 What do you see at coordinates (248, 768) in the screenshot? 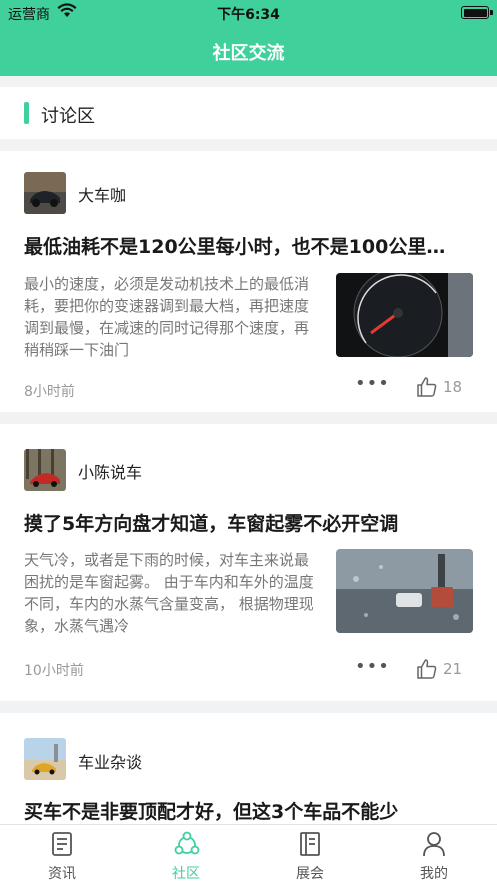
I see `post-card: 车业杂谈 买车不是非要顶配才好，但这3个车品不能少` at bounding box center [248, 768].